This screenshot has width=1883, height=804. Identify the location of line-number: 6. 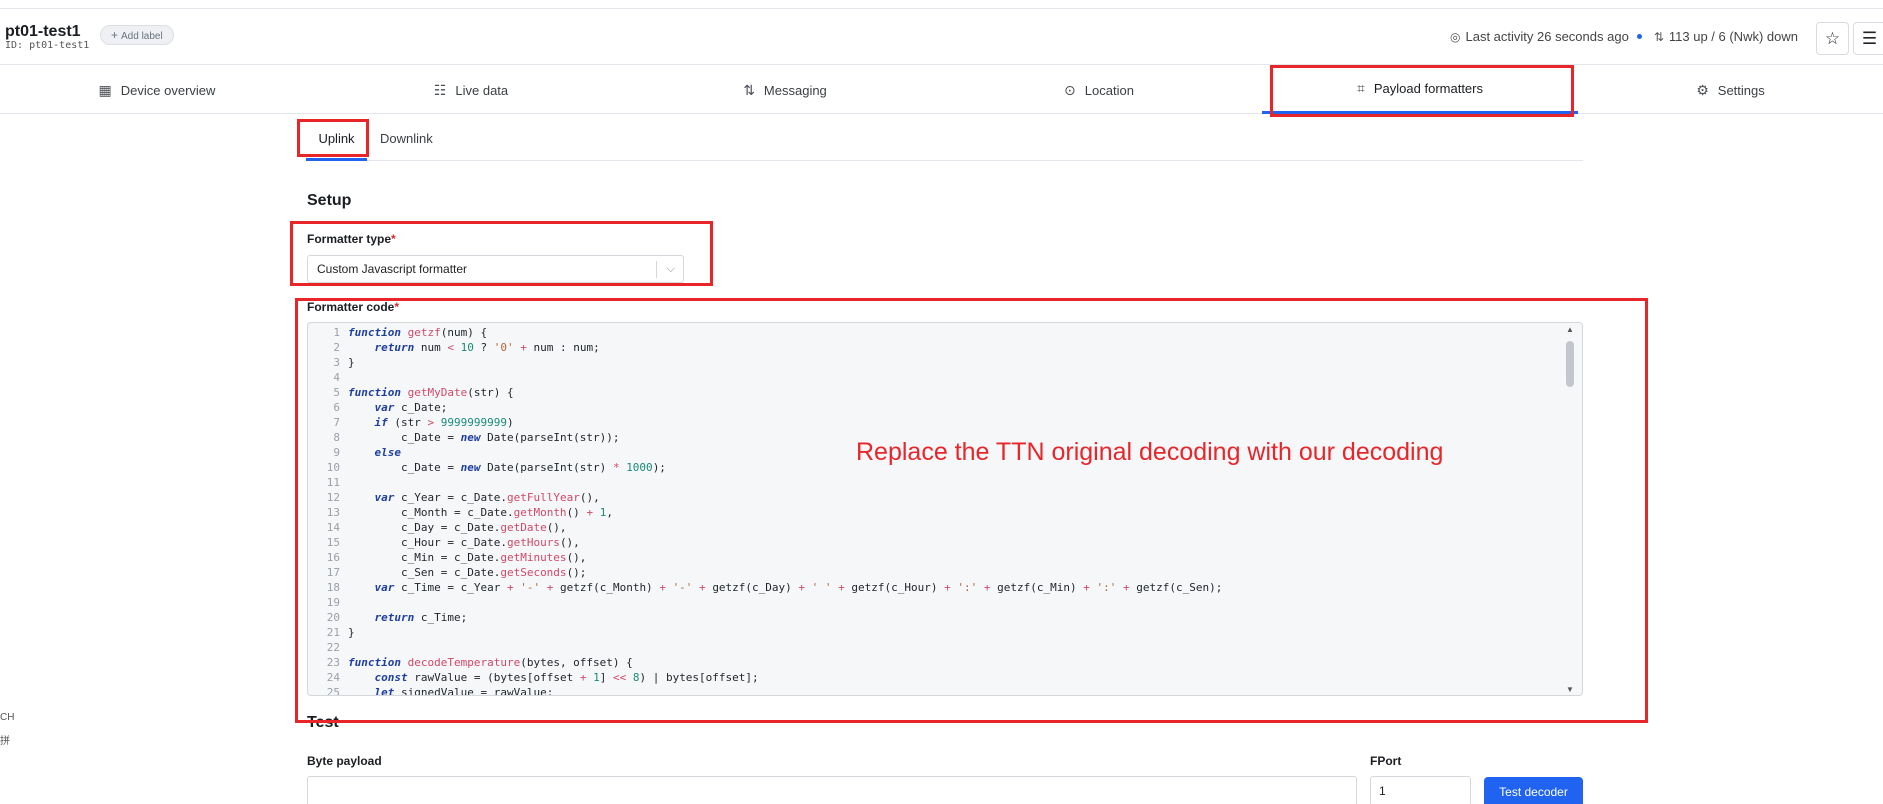
(336, 407).